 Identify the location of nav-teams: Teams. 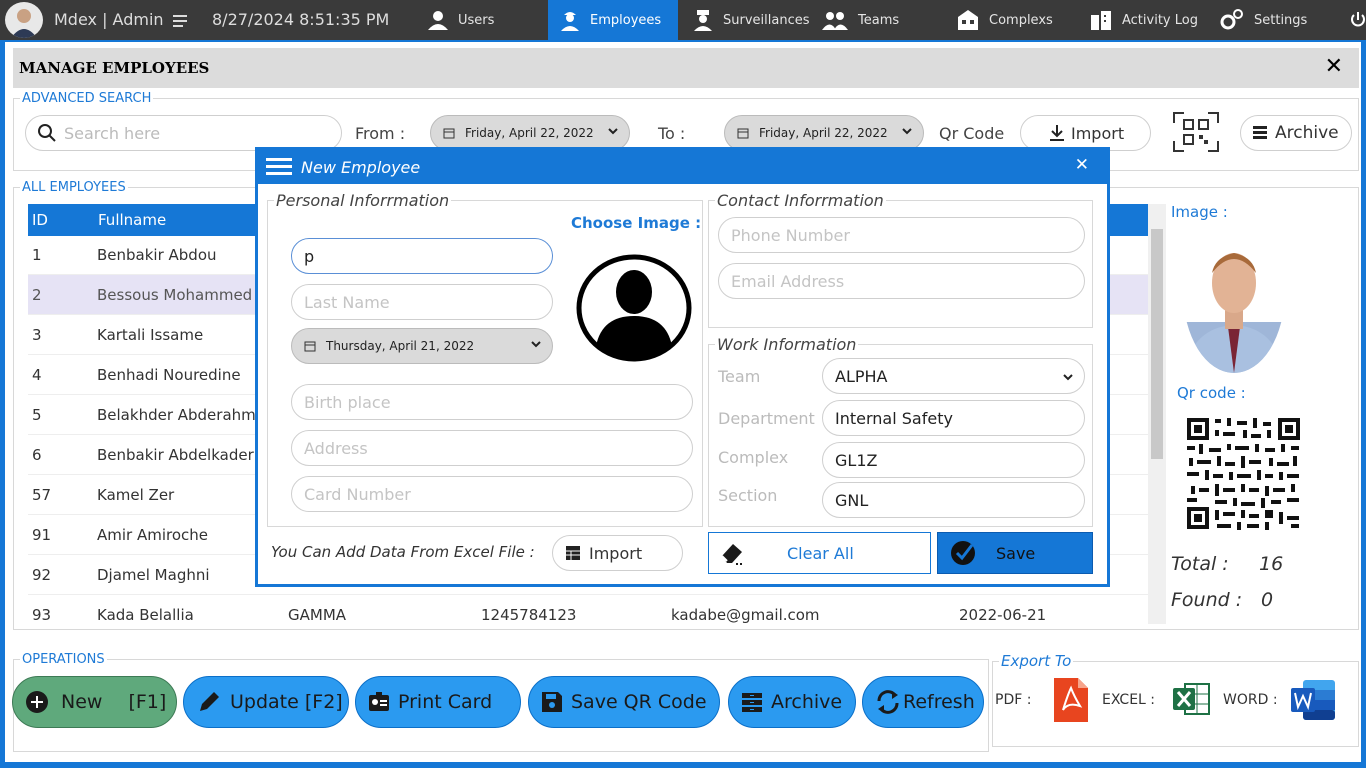
(877, 20).